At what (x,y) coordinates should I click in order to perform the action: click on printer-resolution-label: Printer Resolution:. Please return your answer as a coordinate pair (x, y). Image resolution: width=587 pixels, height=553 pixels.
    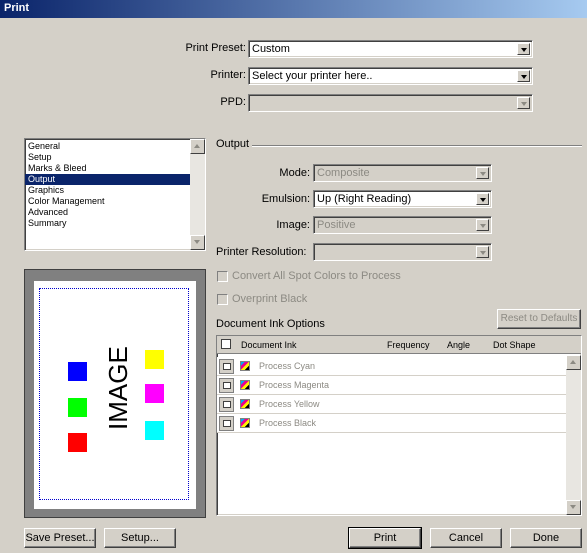
    Looking at the image, I should click on (261, 252).